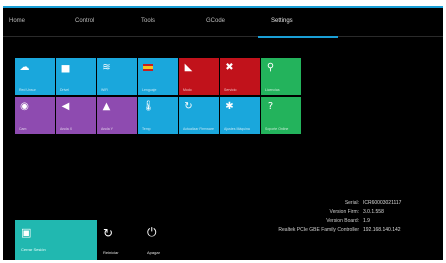  I want to click on logout-label: Cerrar Sesión, so click(33, 249).